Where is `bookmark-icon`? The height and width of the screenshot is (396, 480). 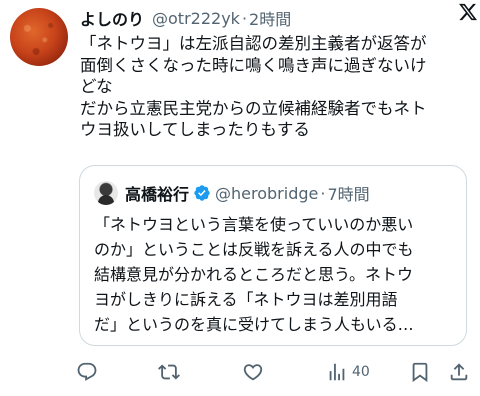 bookmark-icon is located at coordinates (420, 372).